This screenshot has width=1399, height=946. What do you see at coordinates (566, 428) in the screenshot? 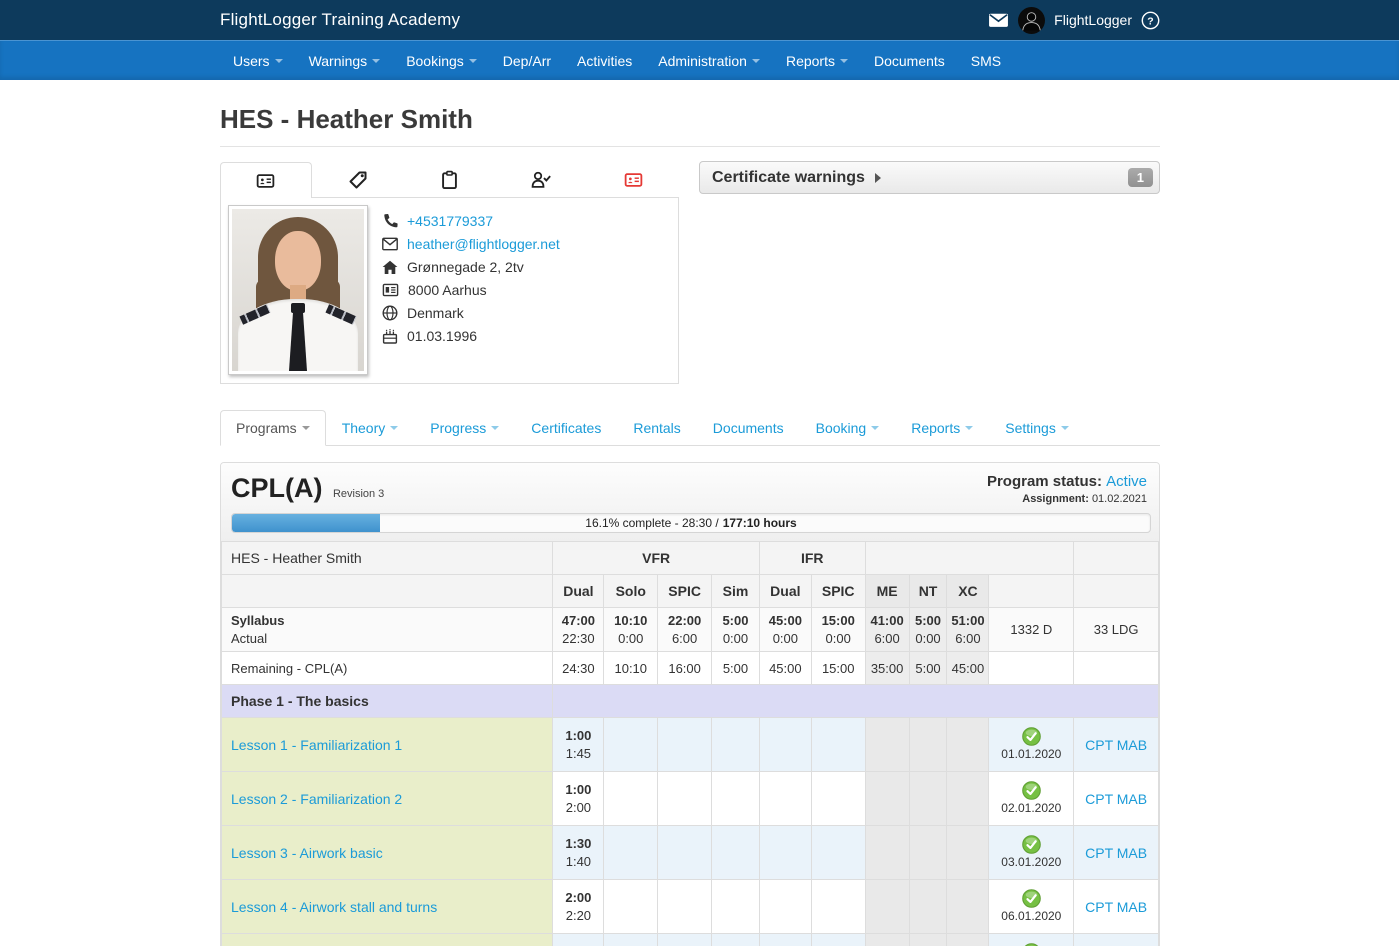
I see `tab-certificates: Certificates` at bounding box center [566, 428].